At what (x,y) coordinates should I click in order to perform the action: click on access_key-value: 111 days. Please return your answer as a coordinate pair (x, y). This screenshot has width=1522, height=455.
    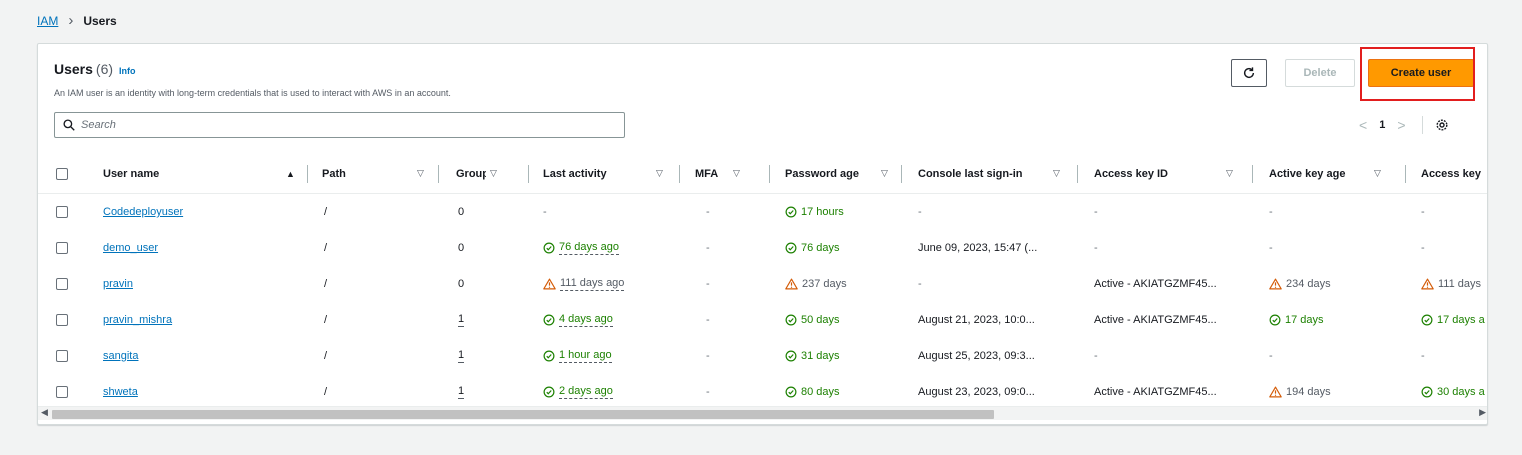
    Looking at the image, I should click on (1460, 284).